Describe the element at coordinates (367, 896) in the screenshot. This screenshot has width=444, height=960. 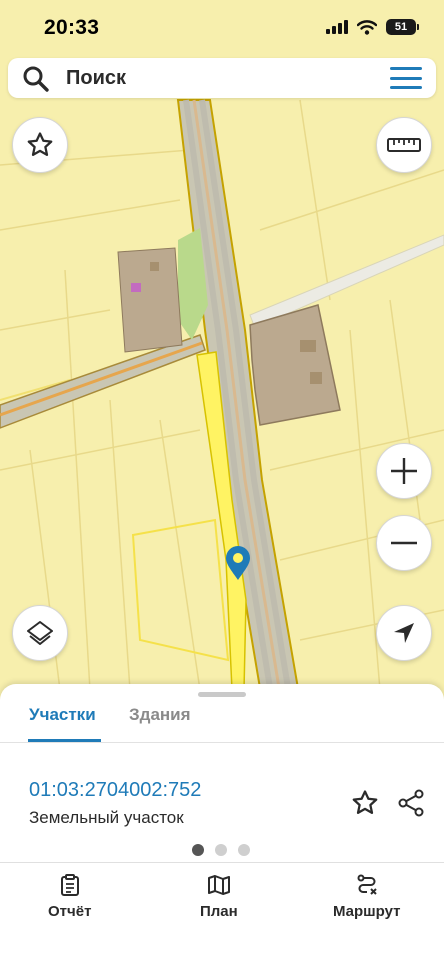
I see `nav-item-route: Маршрут` at that location.